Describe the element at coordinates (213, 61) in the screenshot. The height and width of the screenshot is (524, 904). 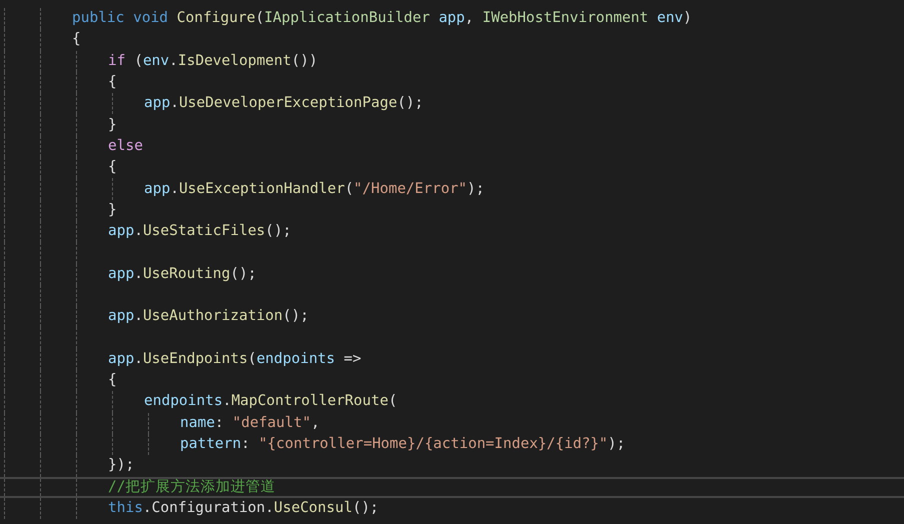
I see `code-line: if (env.IsDevelopment())` at that location.